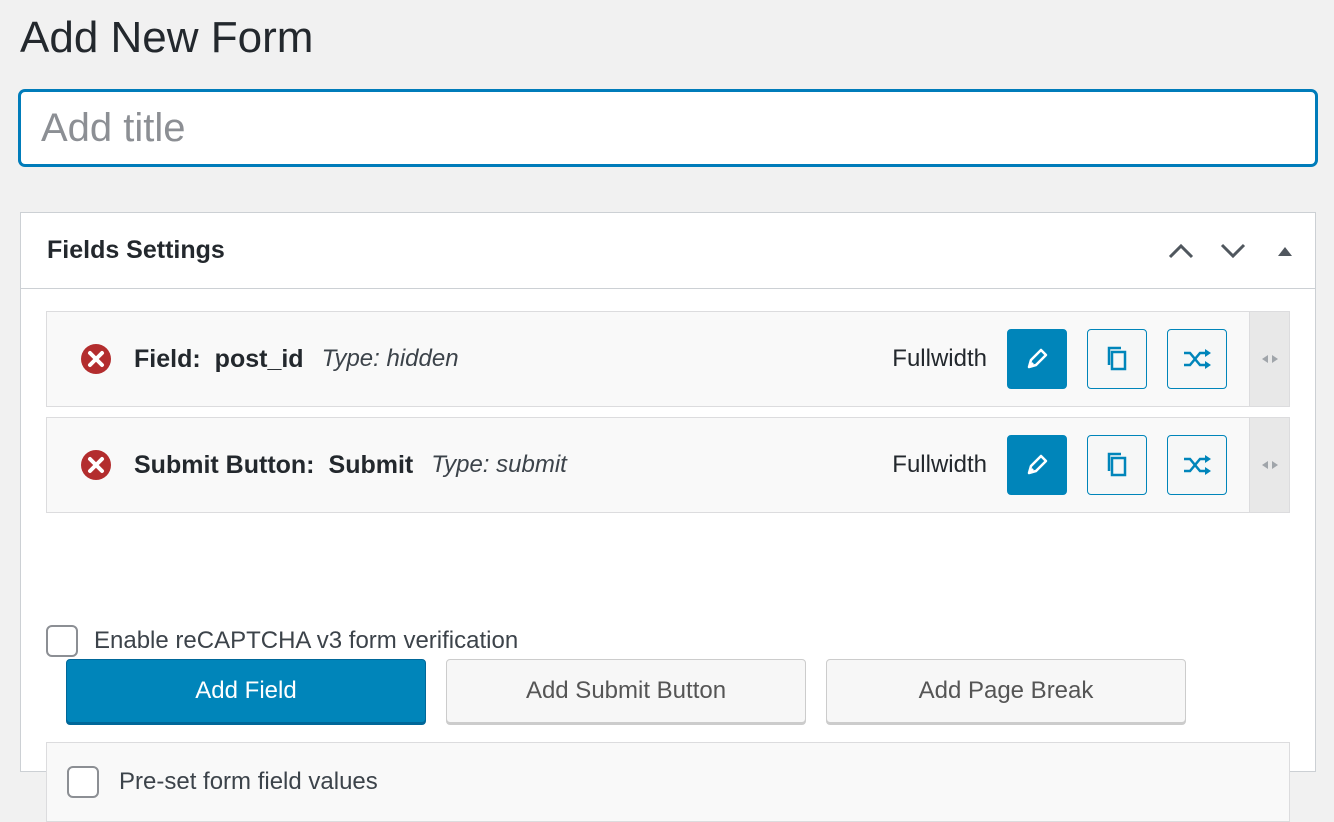 The image size is (1334, 822). I want to click on move-down-button, so click(1233, 251).